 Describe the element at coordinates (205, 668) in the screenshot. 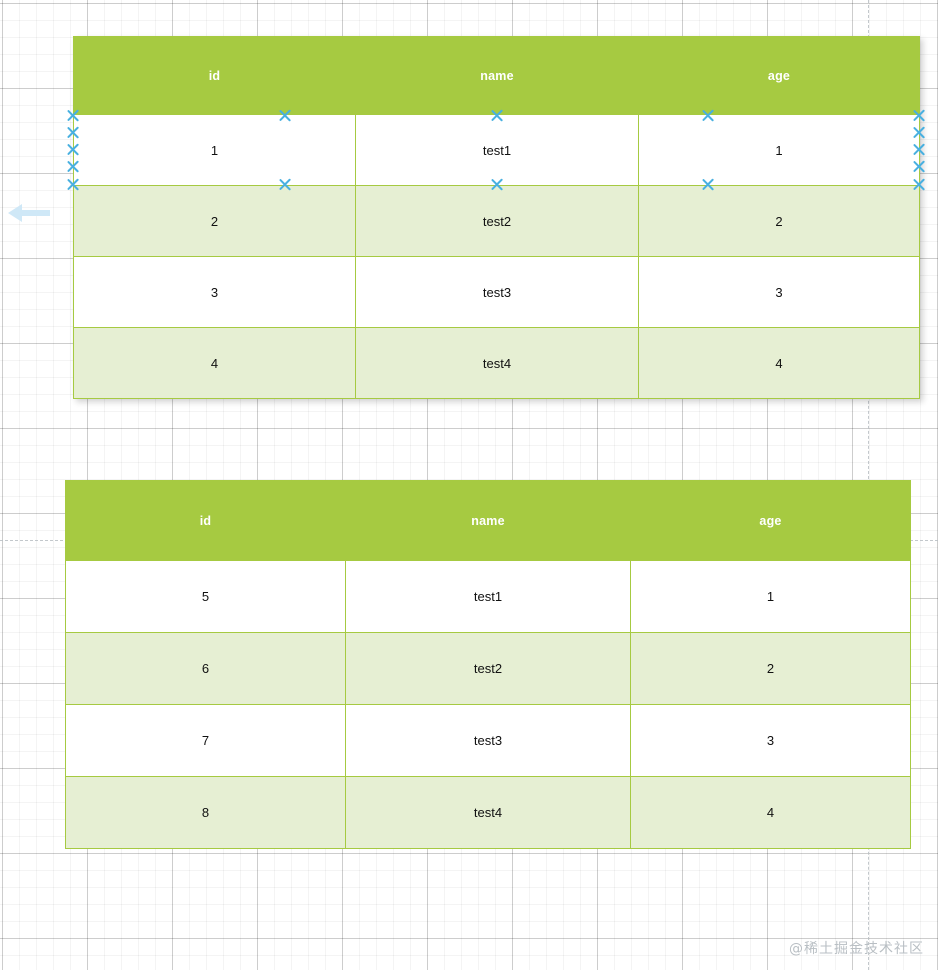

I see `cell-id: 6` at that location.